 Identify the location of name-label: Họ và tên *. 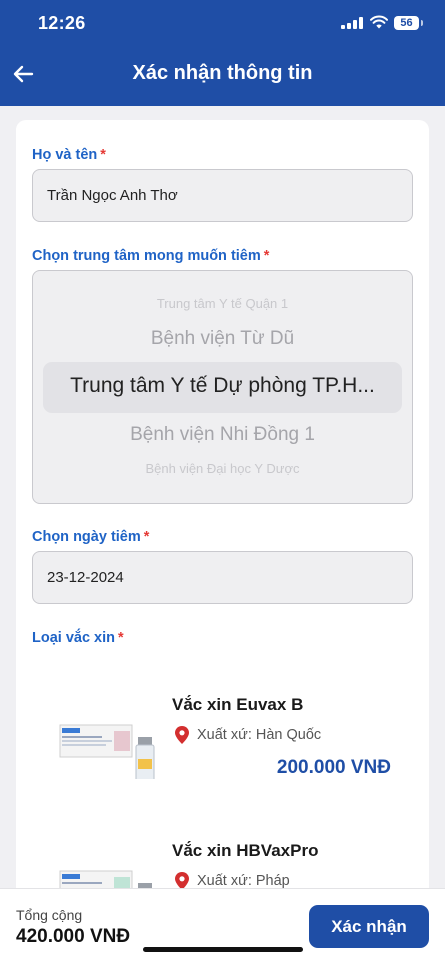
(69, 155).